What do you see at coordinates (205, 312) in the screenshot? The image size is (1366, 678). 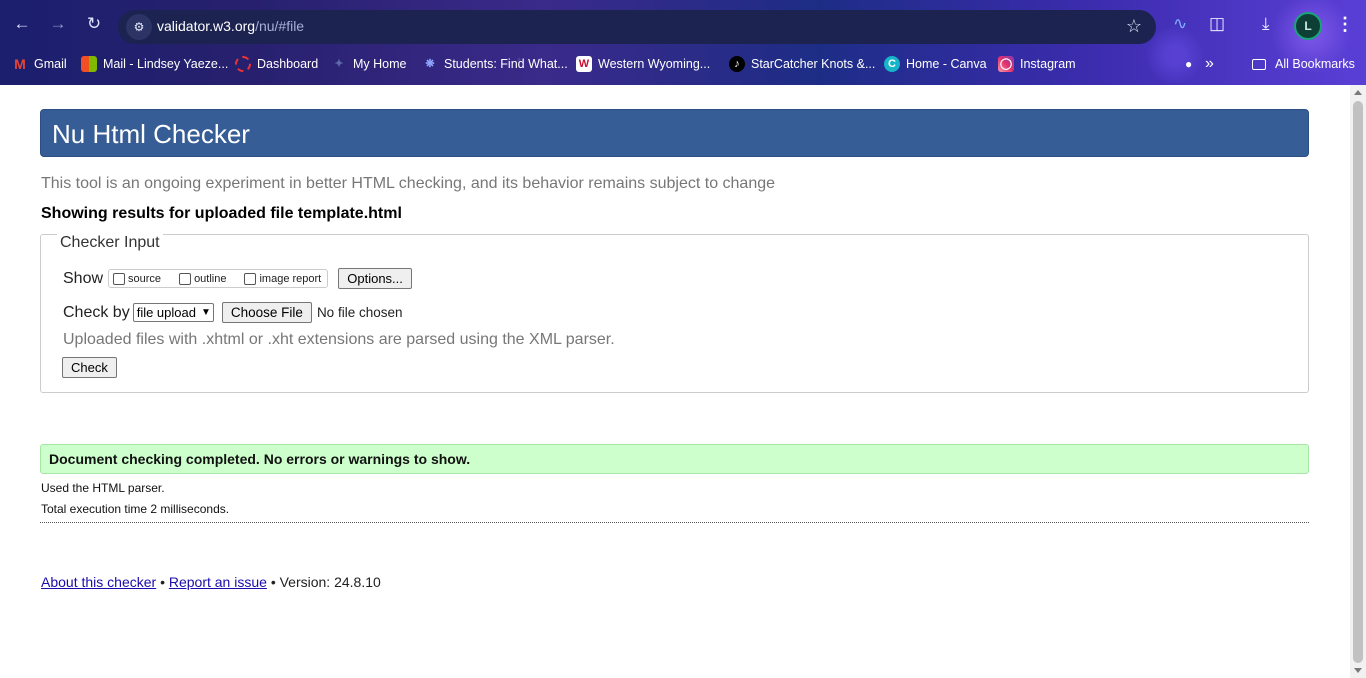 I see `chevron-down-icon: ▼` at bounding box center [205, 312].